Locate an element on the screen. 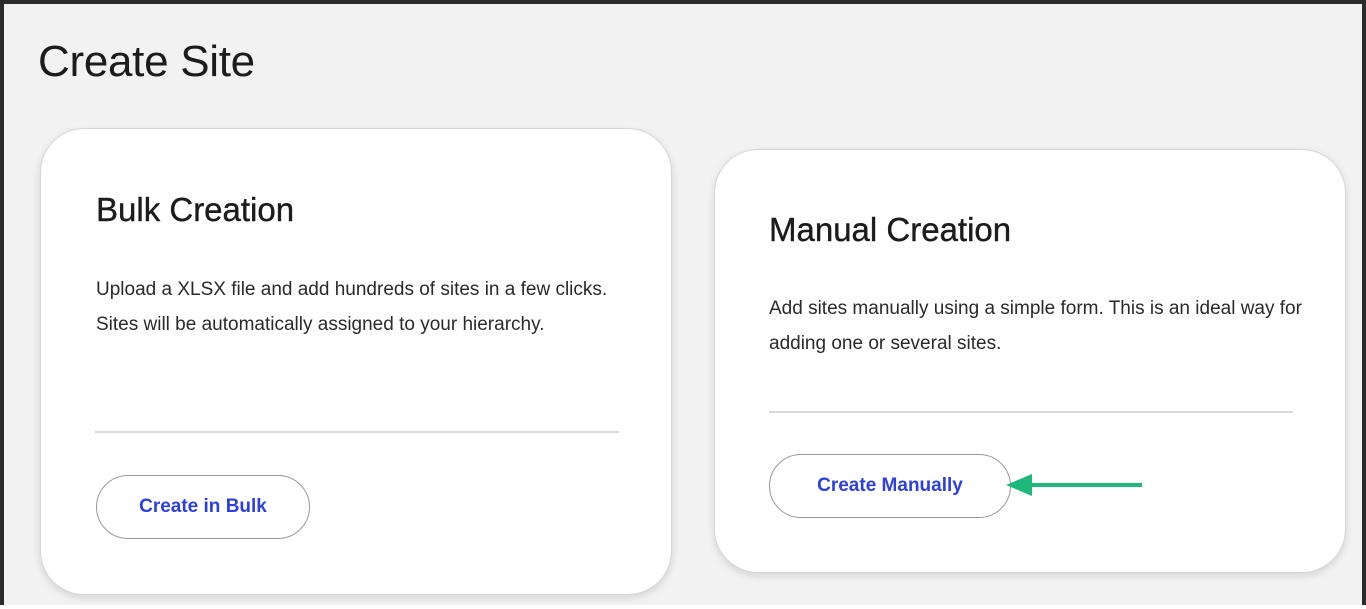  bulk-creation-title: Bulk Creation is located at coordinates (195, 209).